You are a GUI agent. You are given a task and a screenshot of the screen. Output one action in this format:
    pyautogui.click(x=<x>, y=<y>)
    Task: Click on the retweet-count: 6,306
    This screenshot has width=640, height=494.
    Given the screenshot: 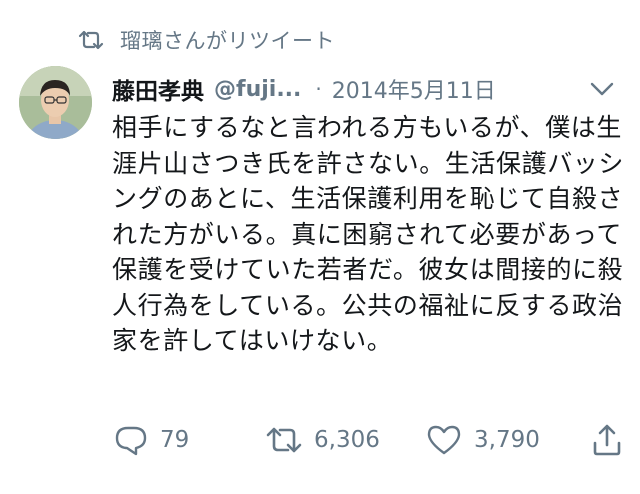 What is the action you would take?
    pyautogui.click(x=347, y=440)
    